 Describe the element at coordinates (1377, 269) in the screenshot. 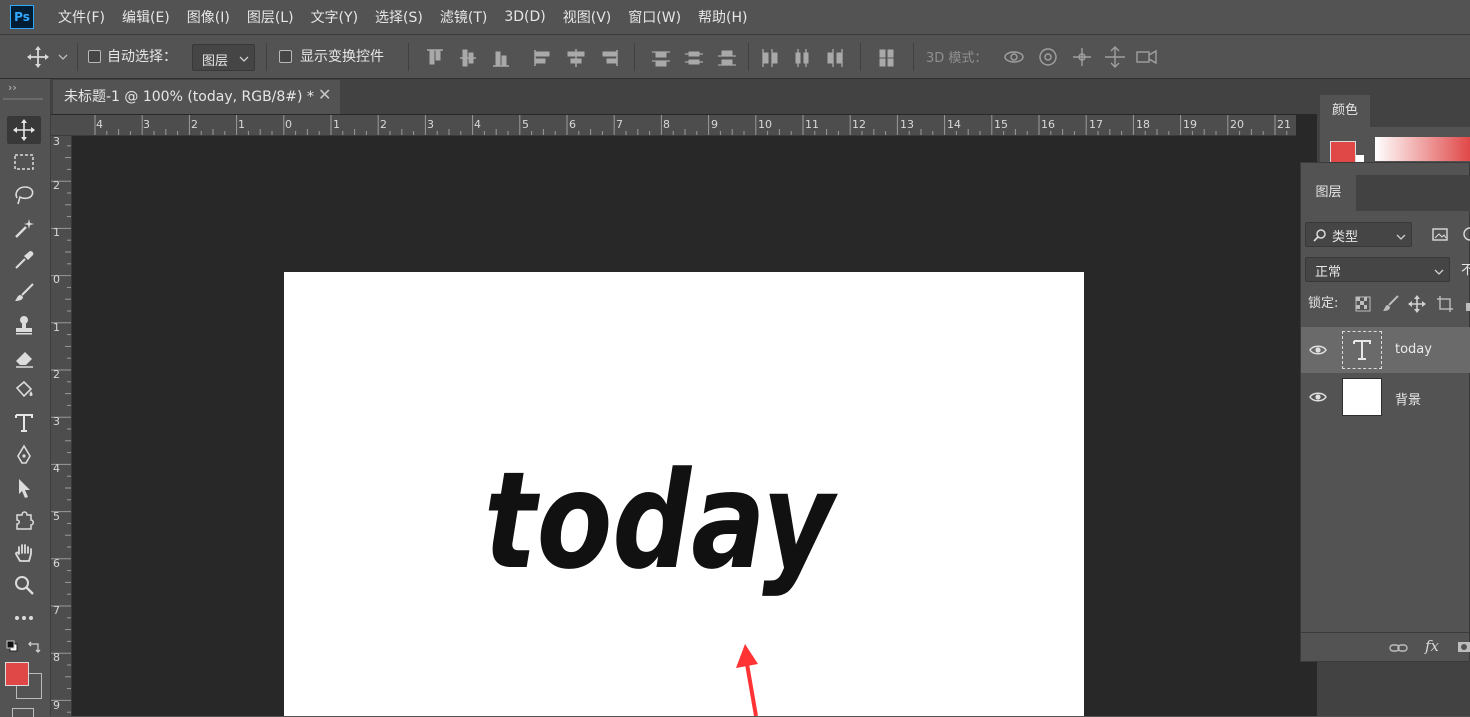

I see `blend-mode-dropdown: 正常` at that location.